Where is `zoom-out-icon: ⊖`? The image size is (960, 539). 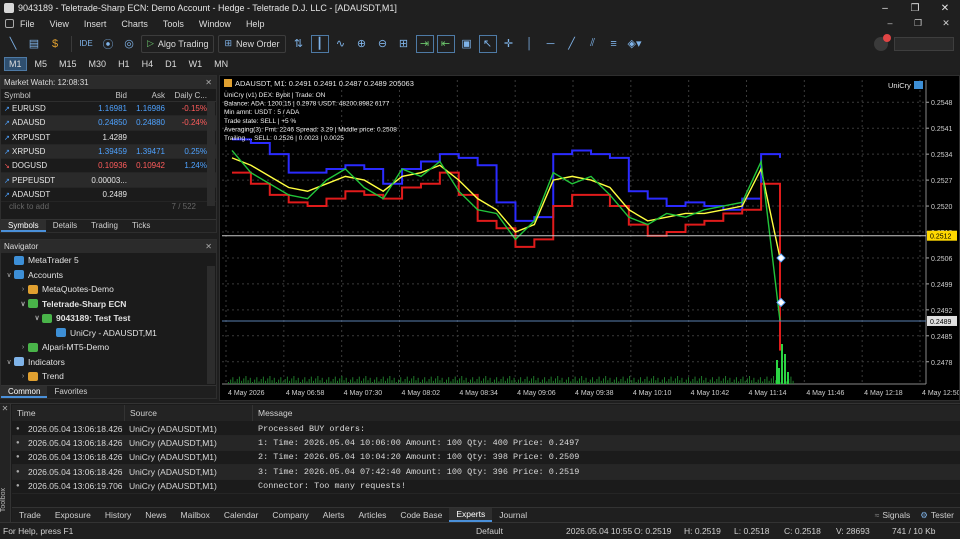 zoom-out-icon: ⊖ is located at coordinates (383, 44).